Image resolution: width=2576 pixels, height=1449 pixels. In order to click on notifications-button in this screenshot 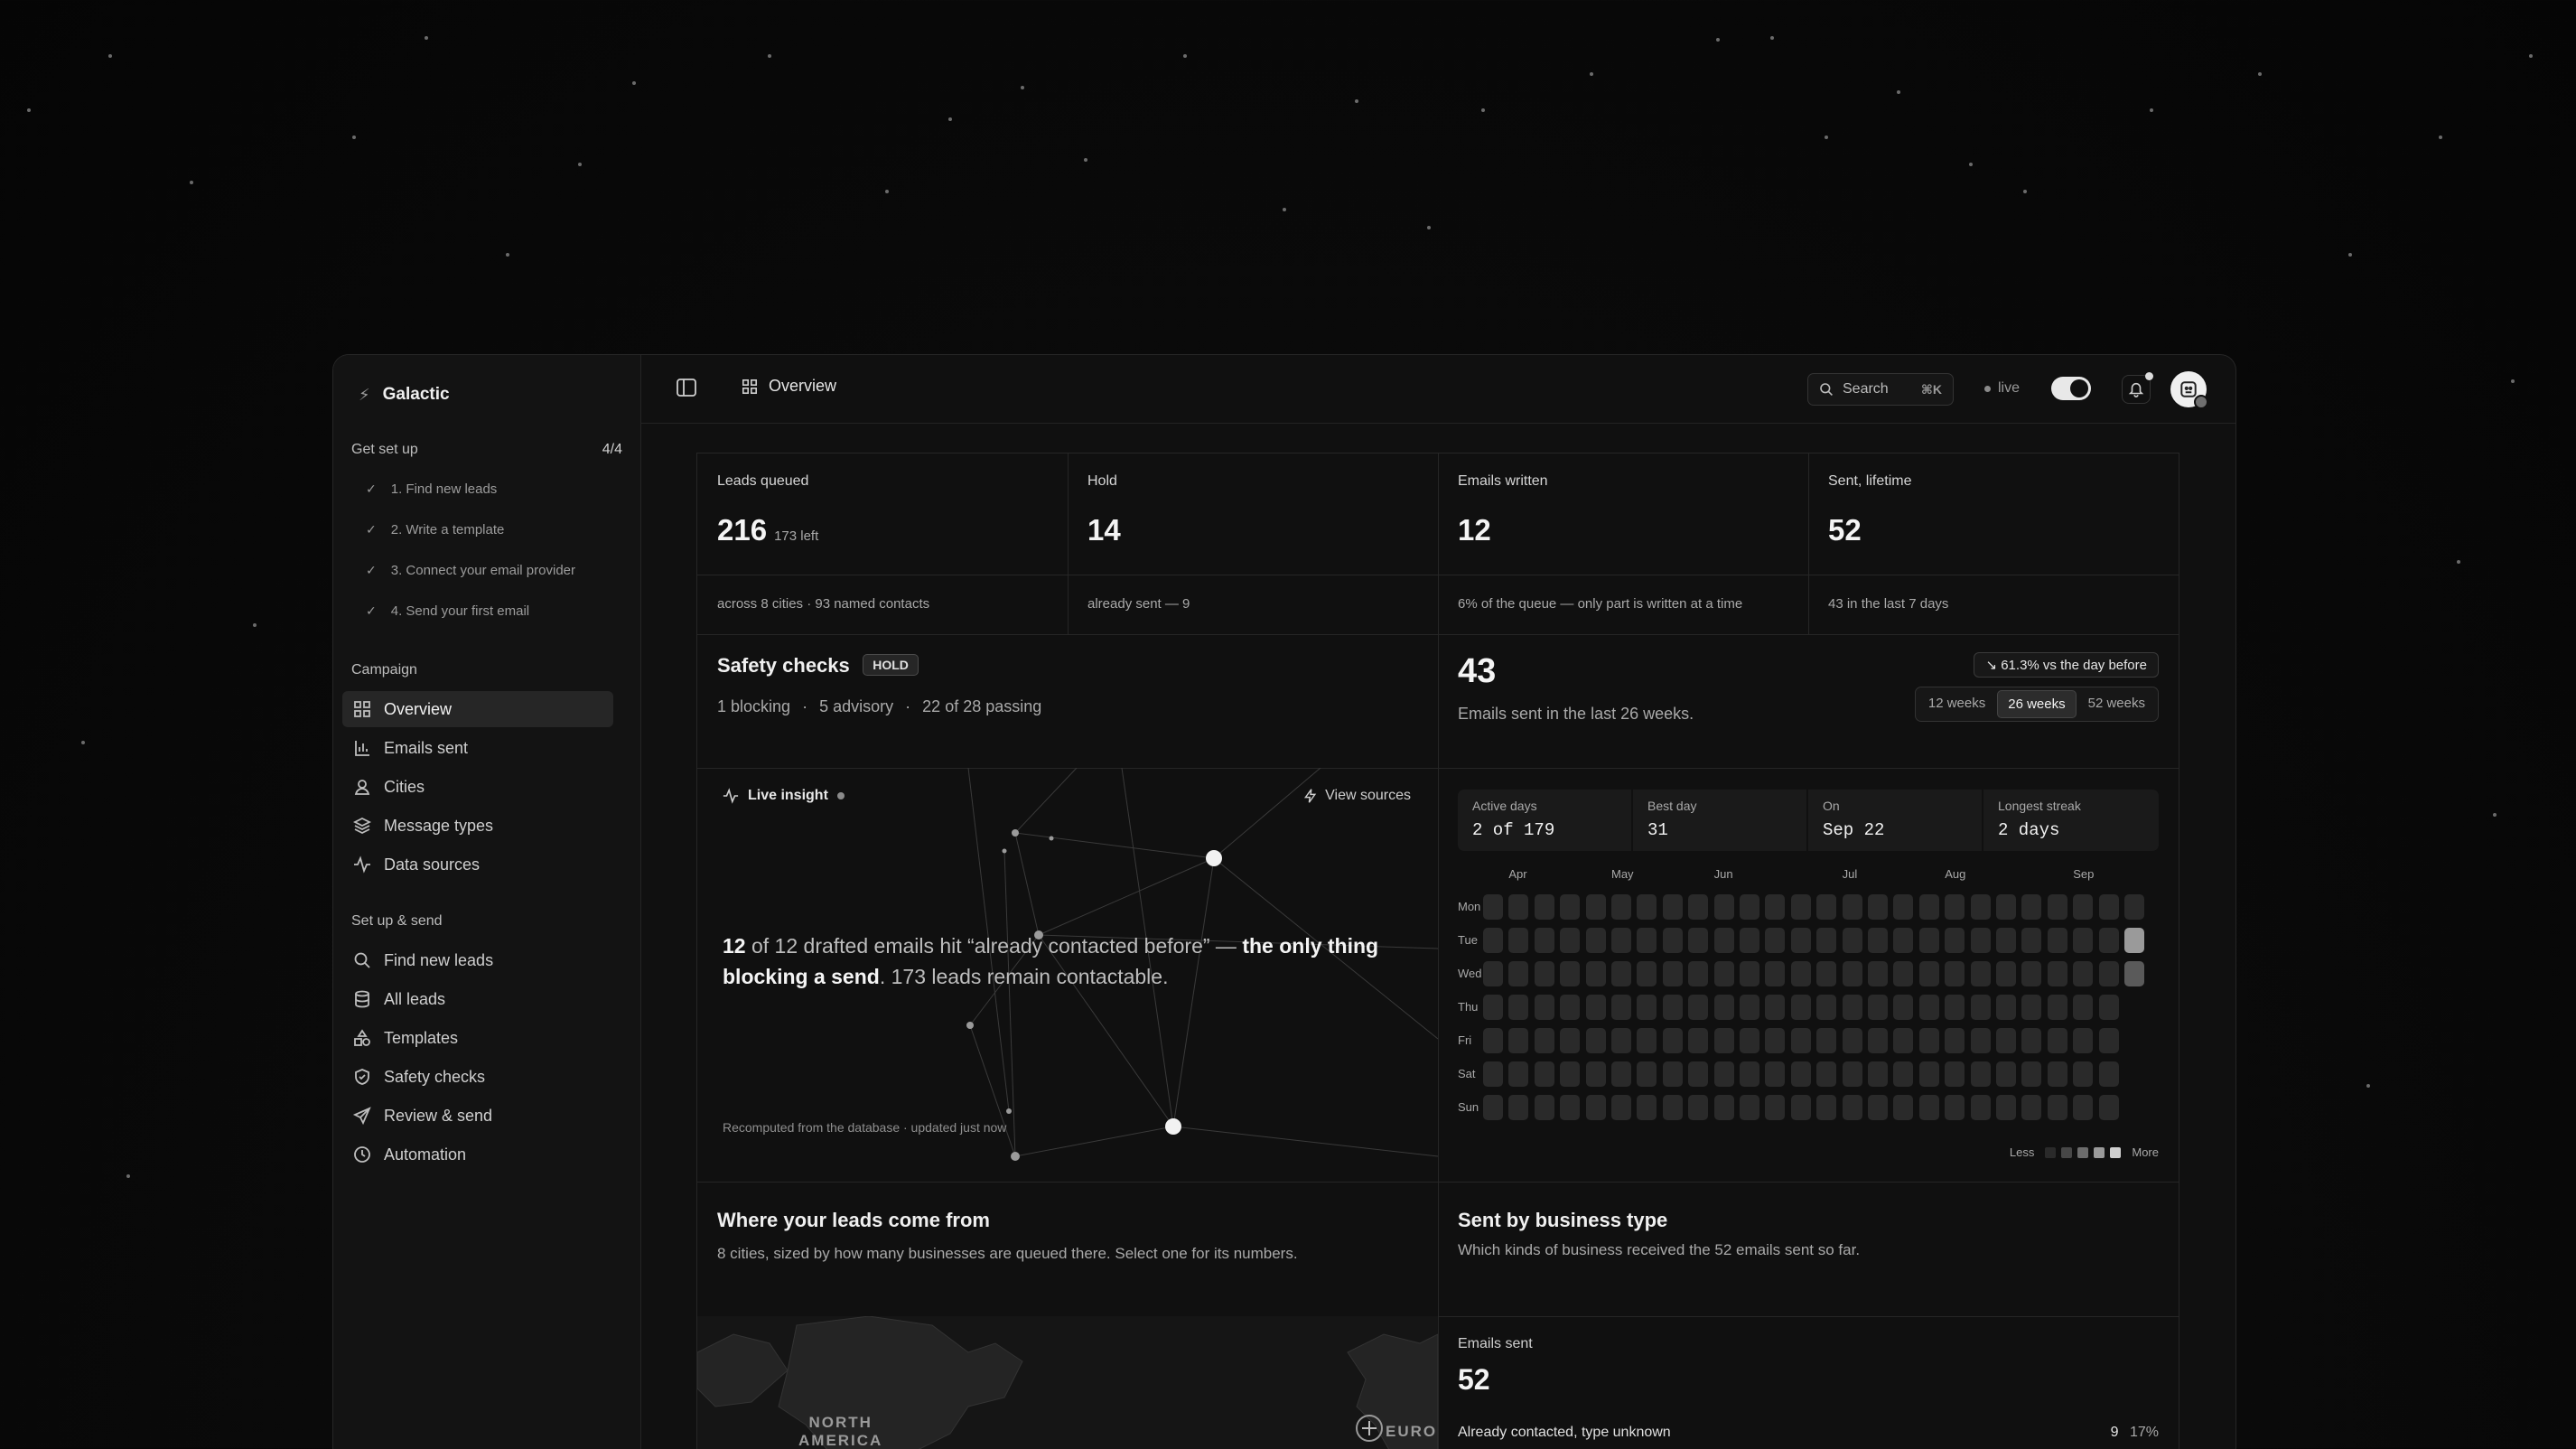, I will do `click(2137, 388)`.